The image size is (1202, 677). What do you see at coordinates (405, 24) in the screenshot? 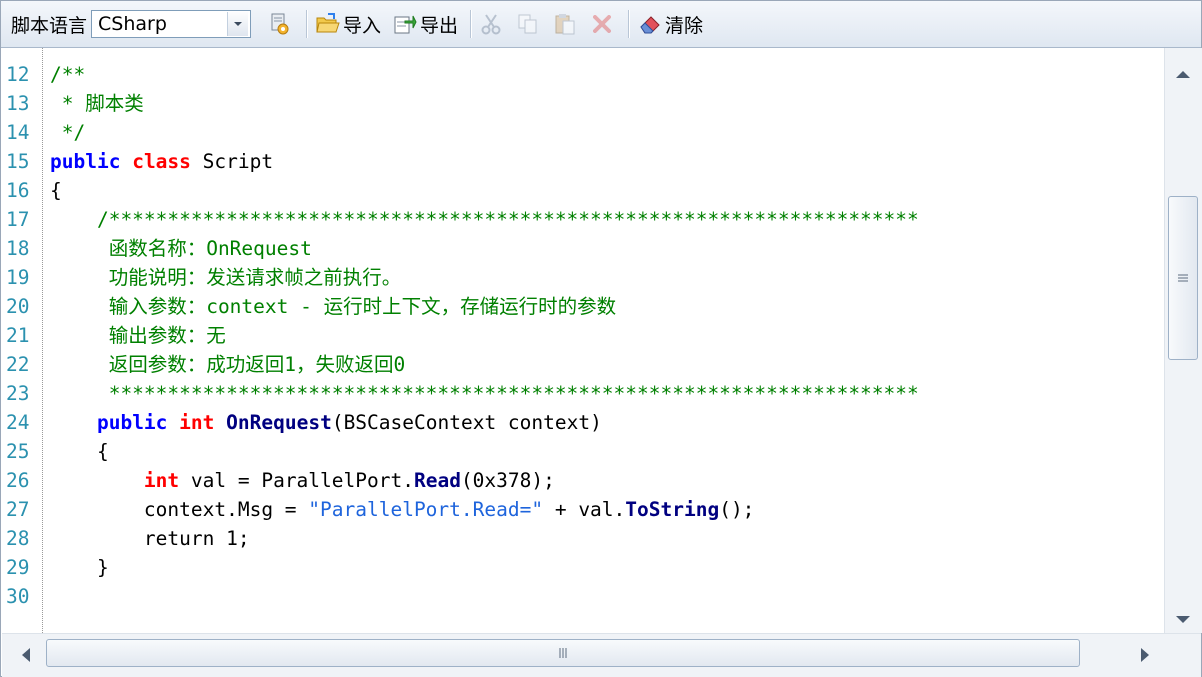
I see `export-icon` at bounding box center [405, 24].